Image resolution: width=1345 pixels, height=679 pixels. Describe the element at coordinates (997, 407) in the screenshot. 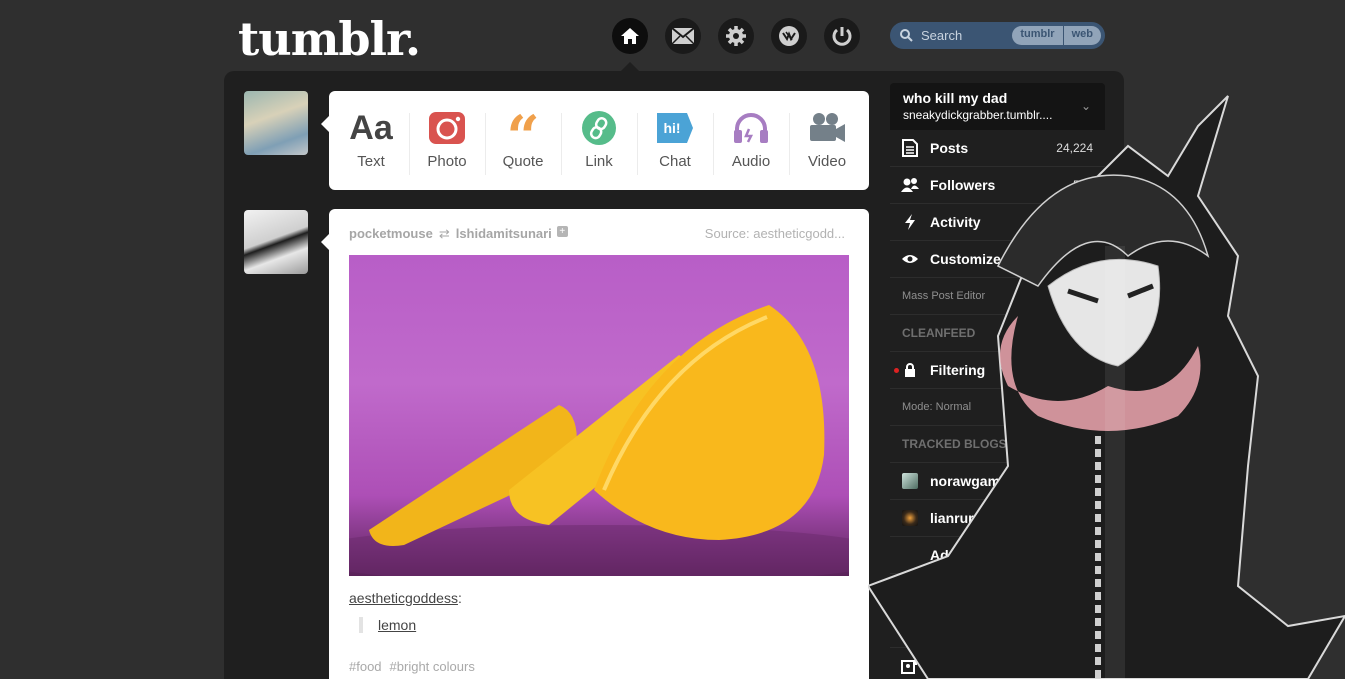

I see `filter-mode-row: Mode: Normal change/help` at that location.